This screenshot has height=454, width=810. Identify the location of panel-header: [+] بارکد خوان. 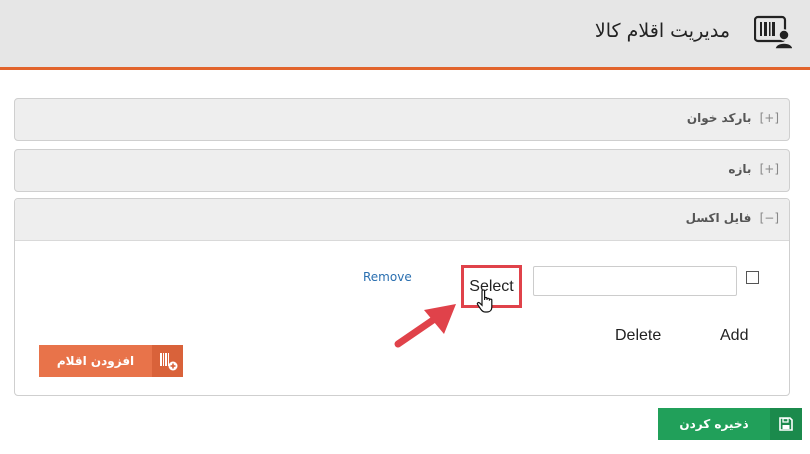
(402, 120).